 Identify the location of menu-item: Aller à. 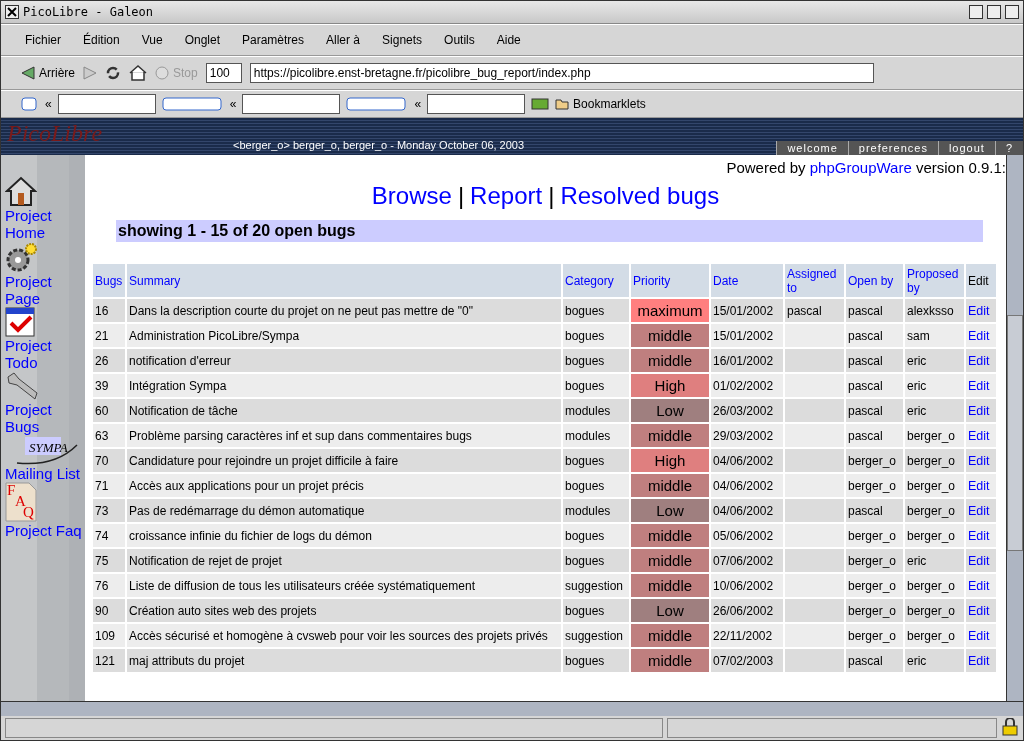
(343, 40).